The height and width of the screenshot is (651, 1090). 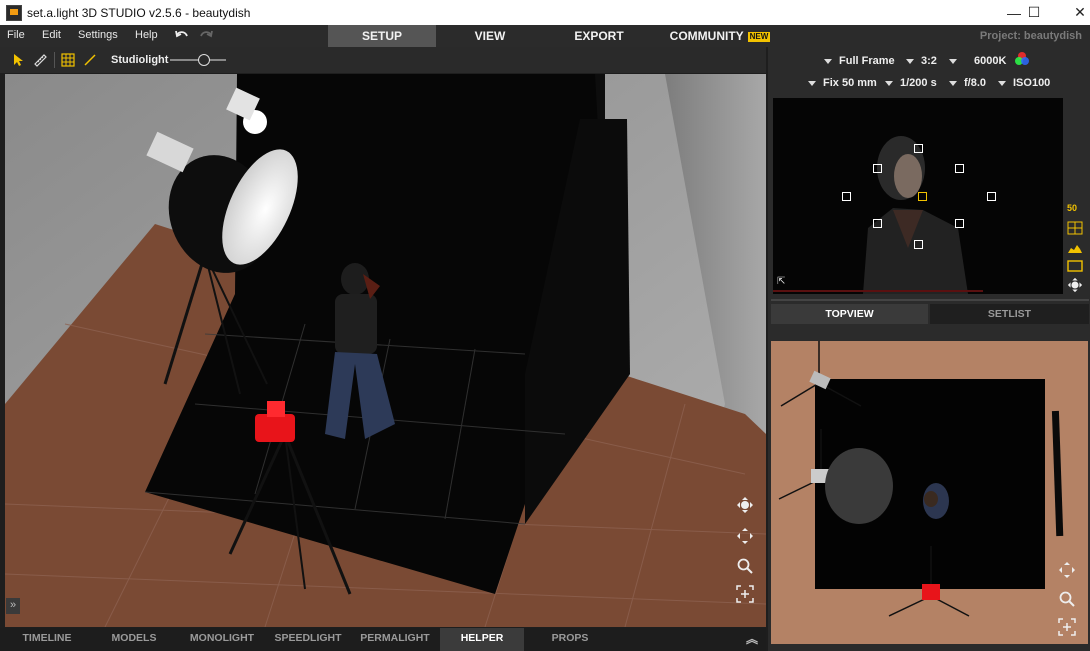 I want to click on tab-export: EXPORT, so click(x=599, y=36).